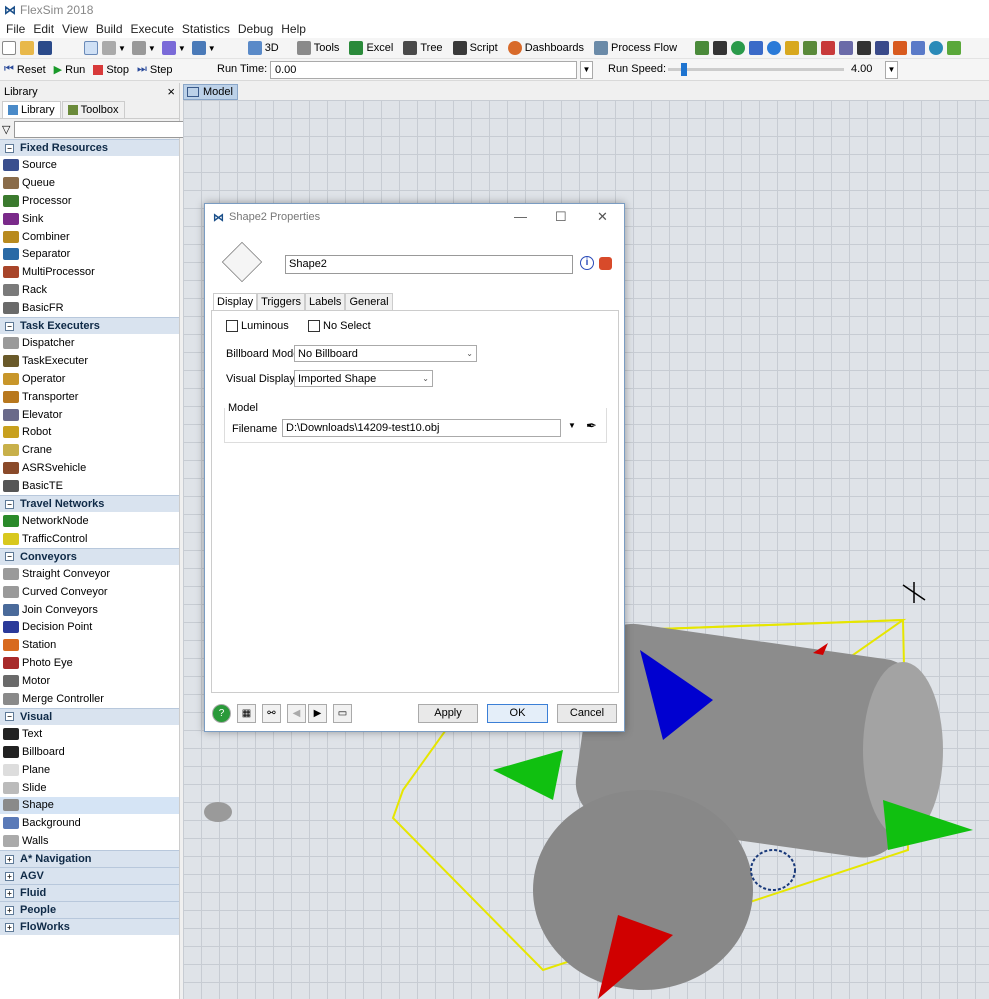 The width and height of the screenshot is (989, 999). What do you see at coordinates (774, 48) in the screenshot?
I see `refresh-icon` at bounding box center [774, 48].